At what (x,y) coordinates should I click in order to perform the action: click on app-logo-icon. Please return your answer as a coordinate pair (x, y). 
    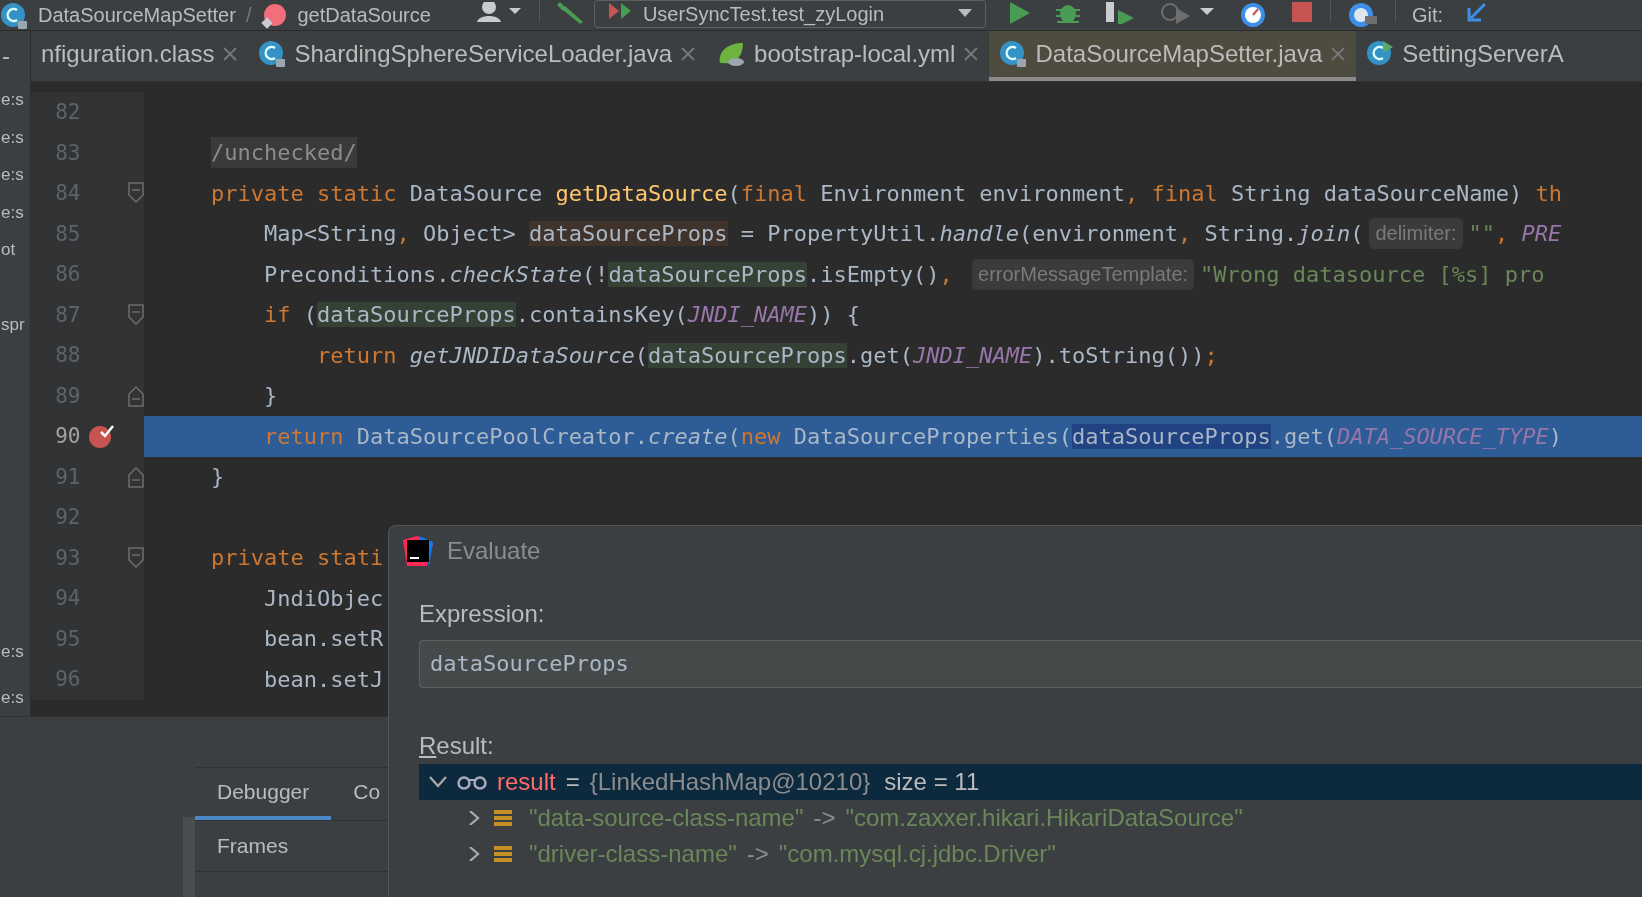
    Looking at the image, I should click on (418, 551).